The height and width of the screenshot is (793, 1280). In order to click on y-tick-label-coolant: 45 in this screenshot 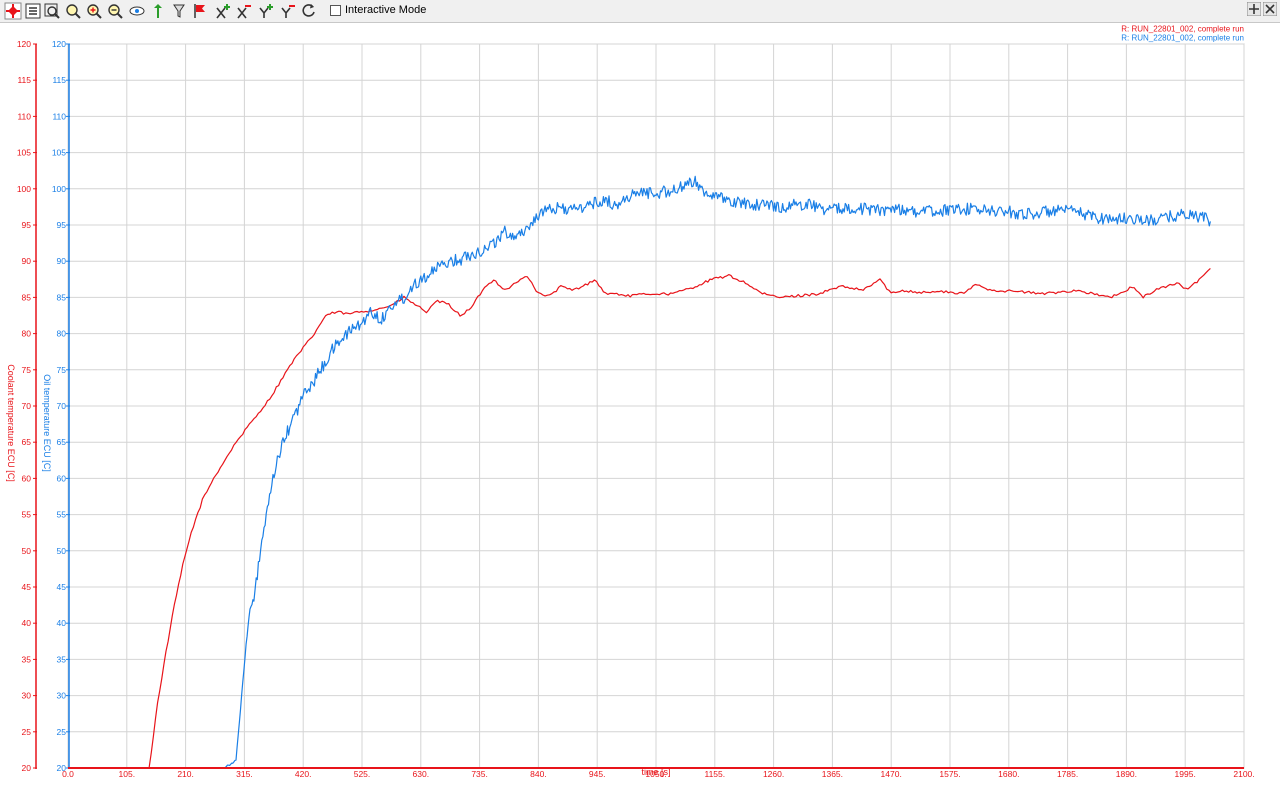, I will do `click(27, 587)`.